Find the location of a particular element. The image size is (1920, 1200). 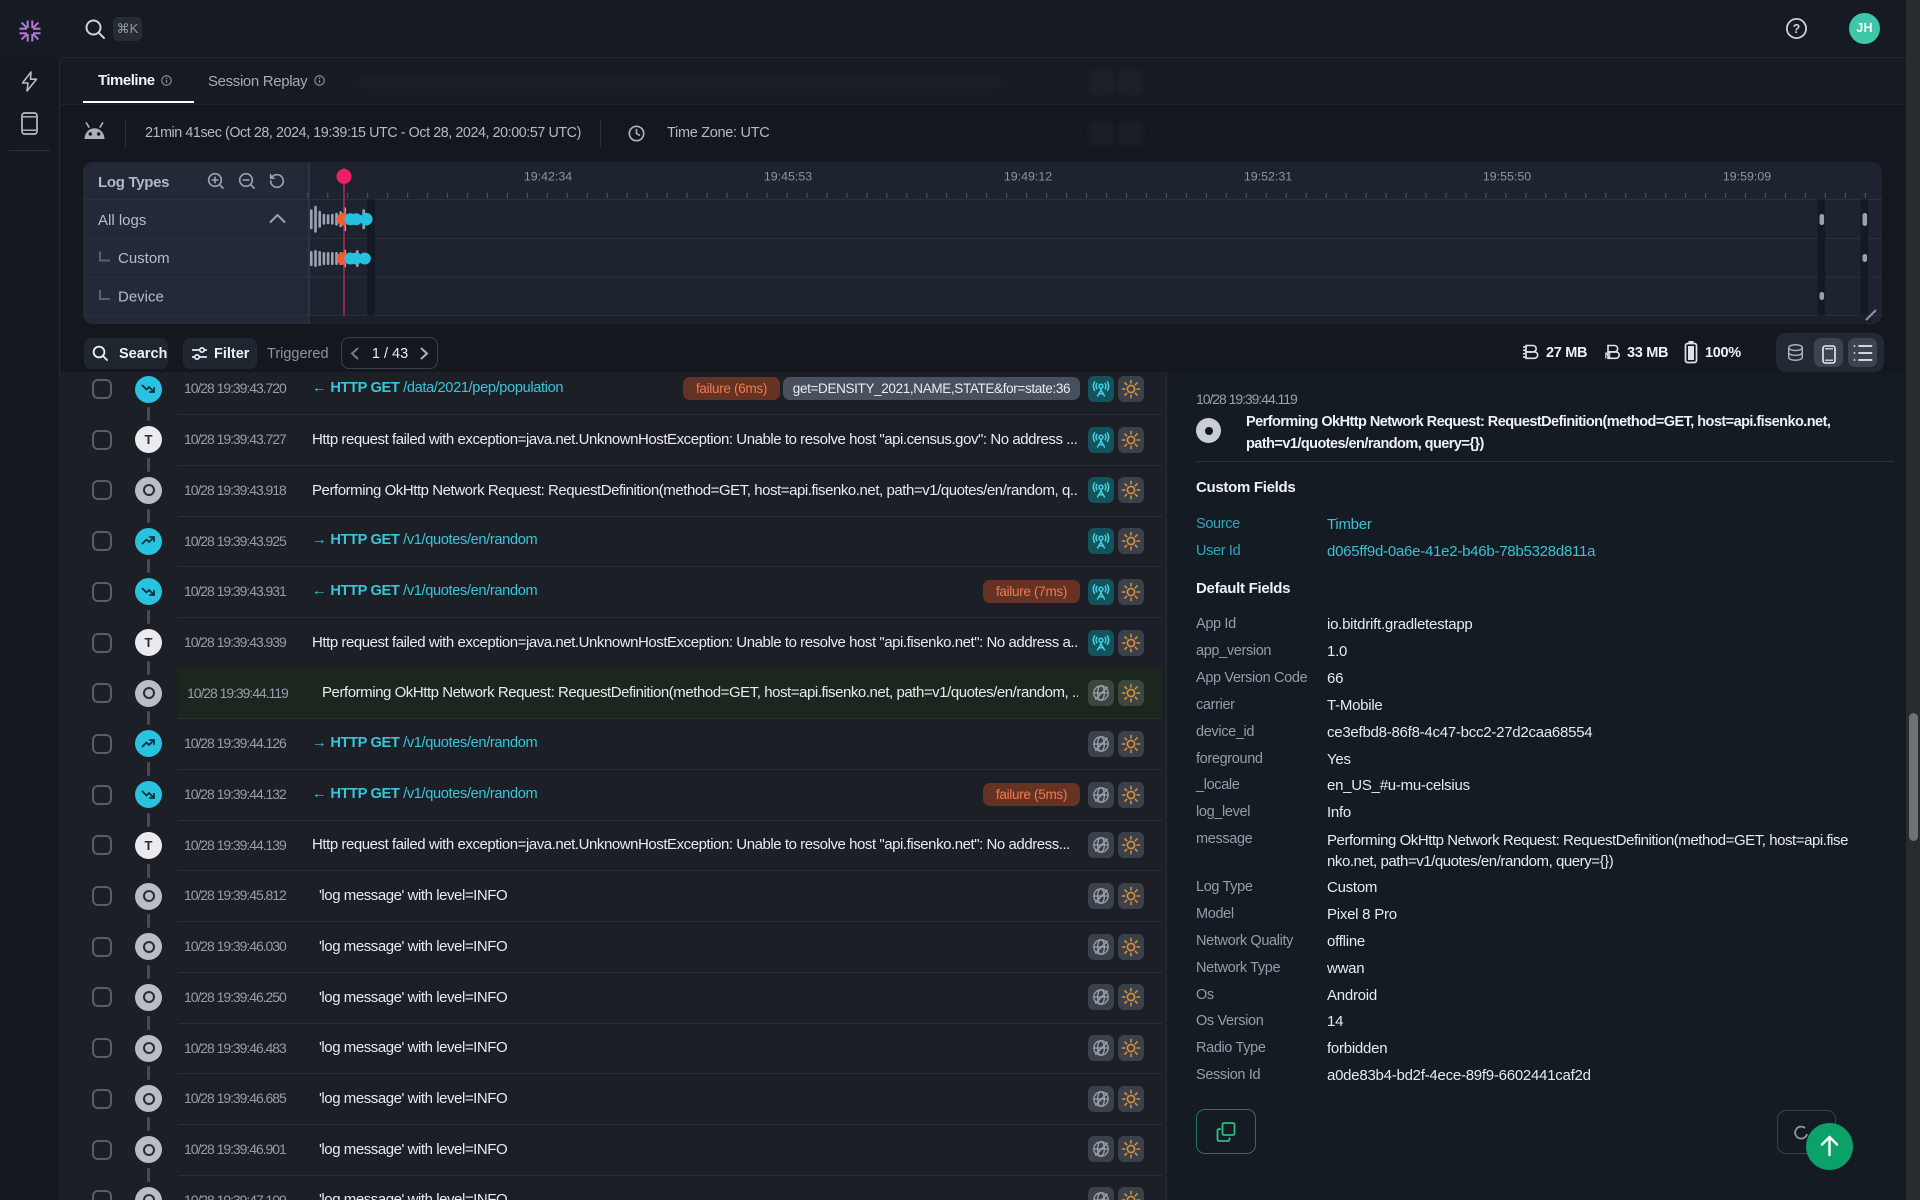

svg-text: Custom is located at coordinates (144, 258).